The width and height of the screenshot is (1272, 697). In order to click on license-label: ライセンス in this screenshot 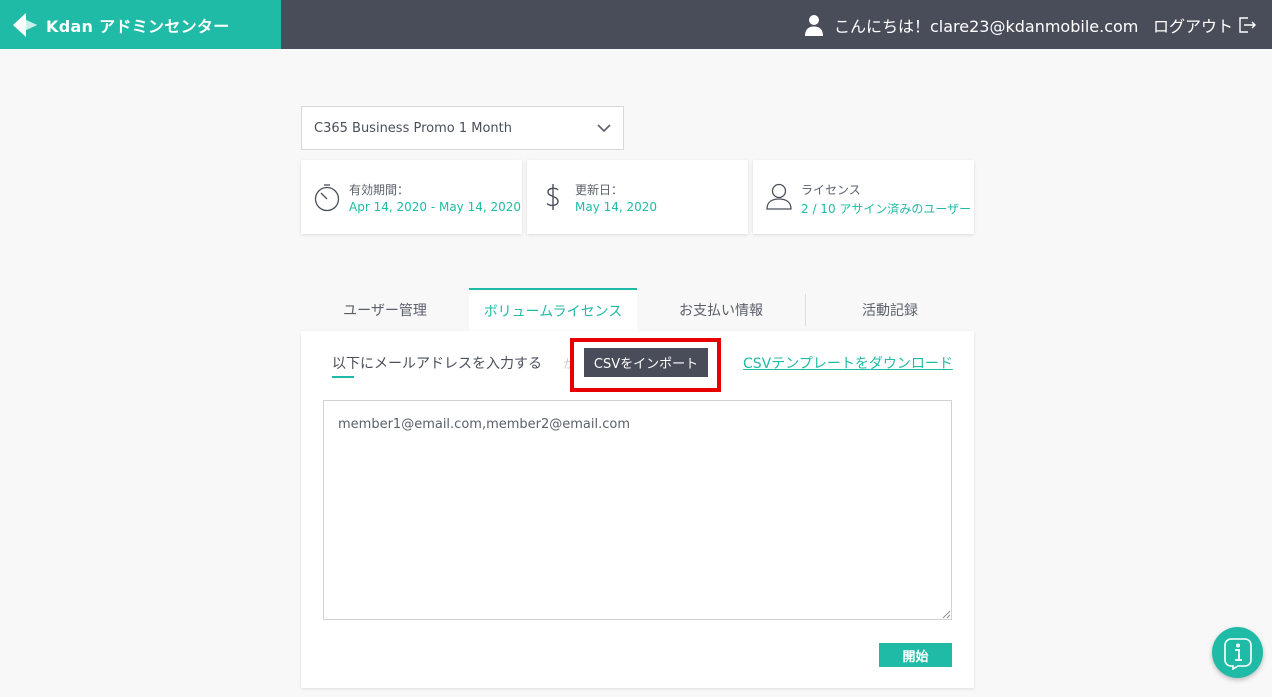, I will do `click(831, 190)`.